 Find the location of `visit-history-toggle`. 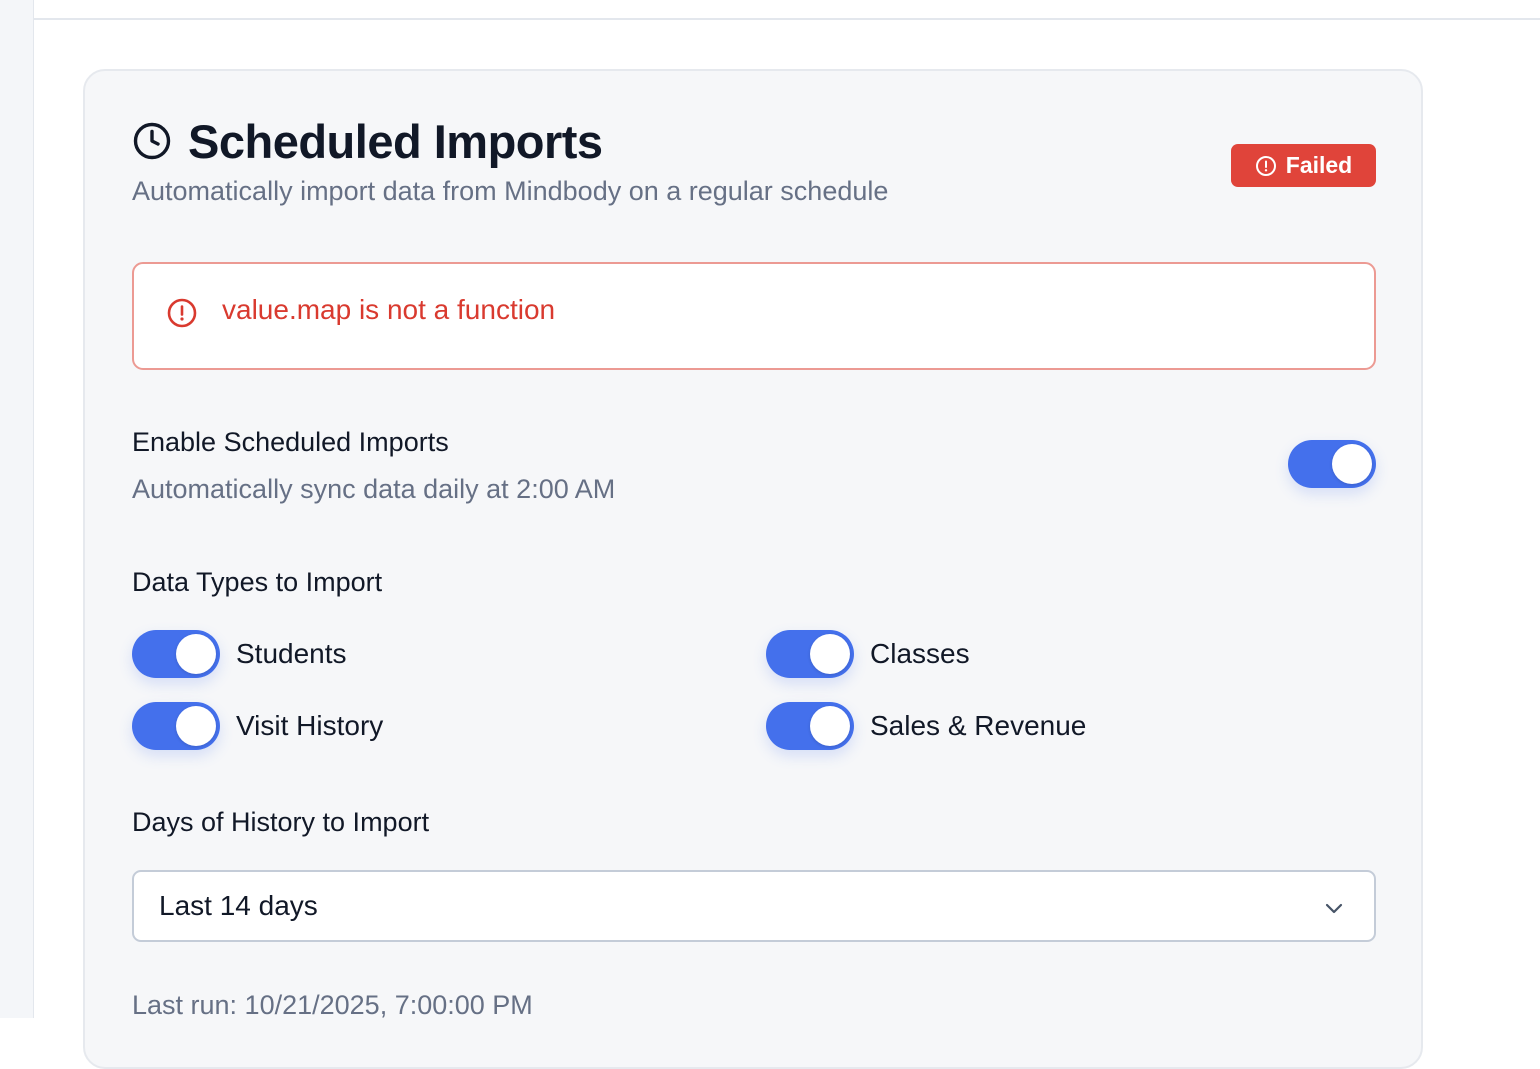

visit-history-toggle is located at coordinates (176, 726).